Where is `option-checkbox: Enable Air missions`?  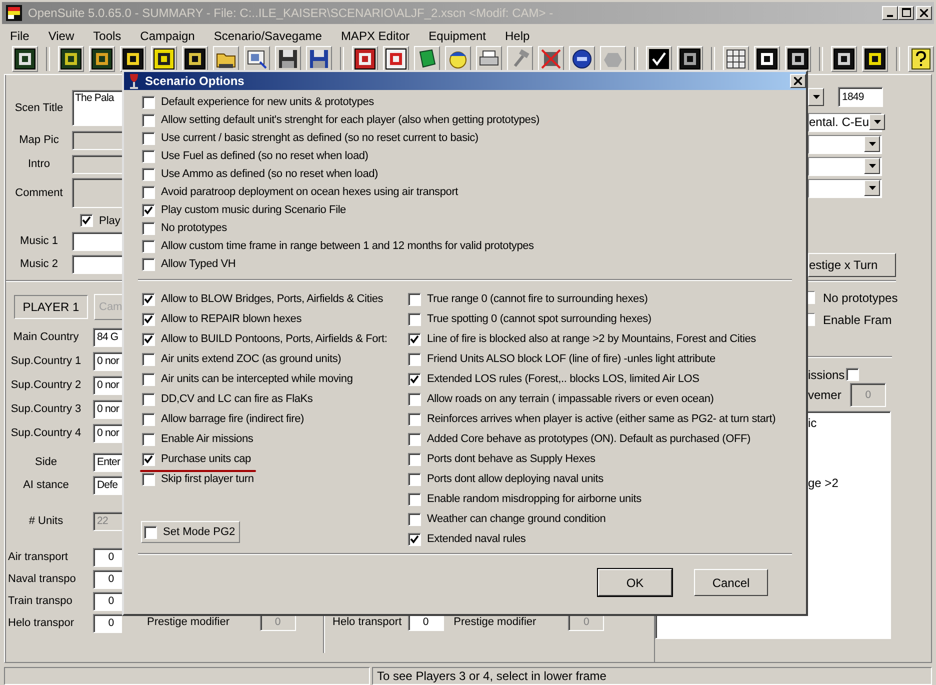 option-checkbox: Enable Air missions is located at coordinates (275, 439).